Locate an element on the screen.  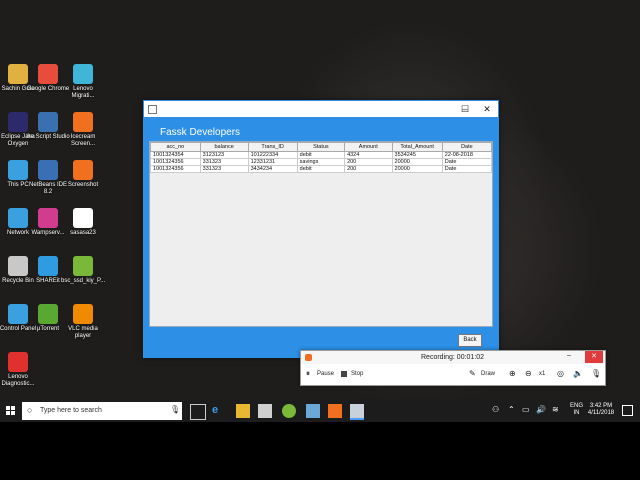
java-taskbar-icon is located at coordinates (357, 412).